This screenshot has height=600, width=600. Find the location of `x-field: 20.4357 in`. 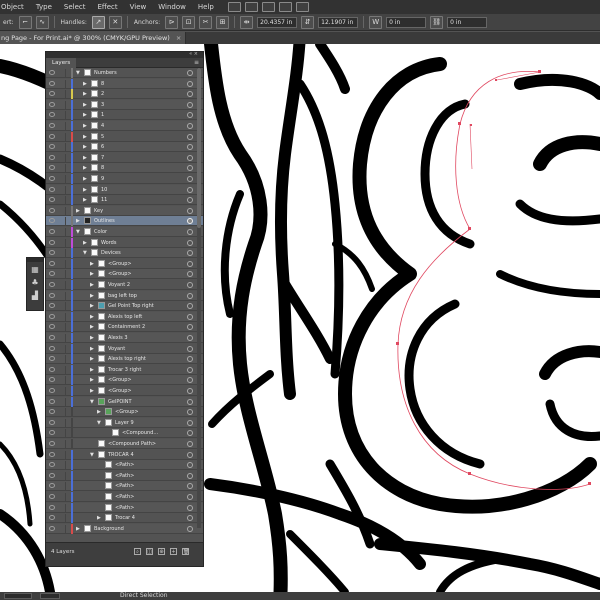

x-field: 20.4357 in is located at coordinates (277, 22).